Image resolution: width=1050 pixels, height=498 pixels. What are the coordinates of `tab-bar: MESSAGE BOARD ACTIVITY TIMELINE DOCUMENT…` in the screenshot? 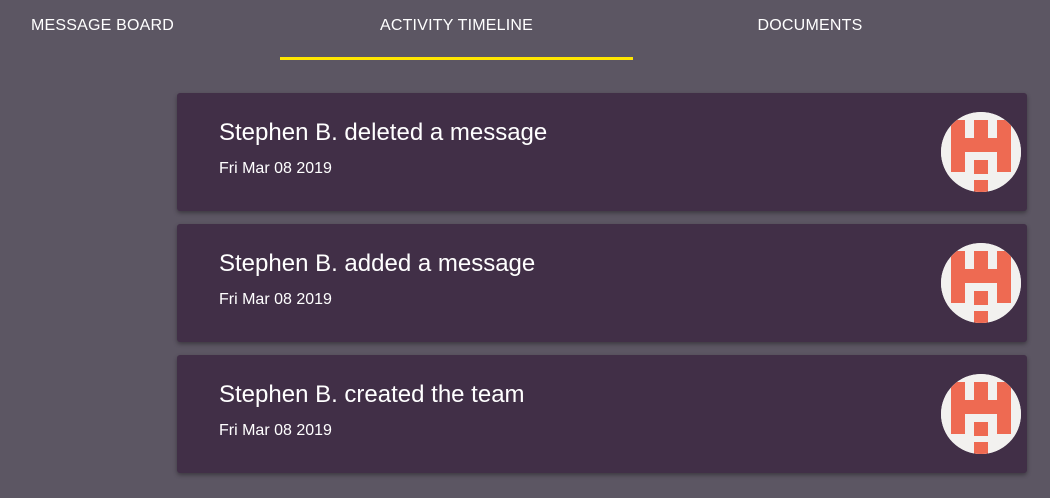 It's located at (525, 30).